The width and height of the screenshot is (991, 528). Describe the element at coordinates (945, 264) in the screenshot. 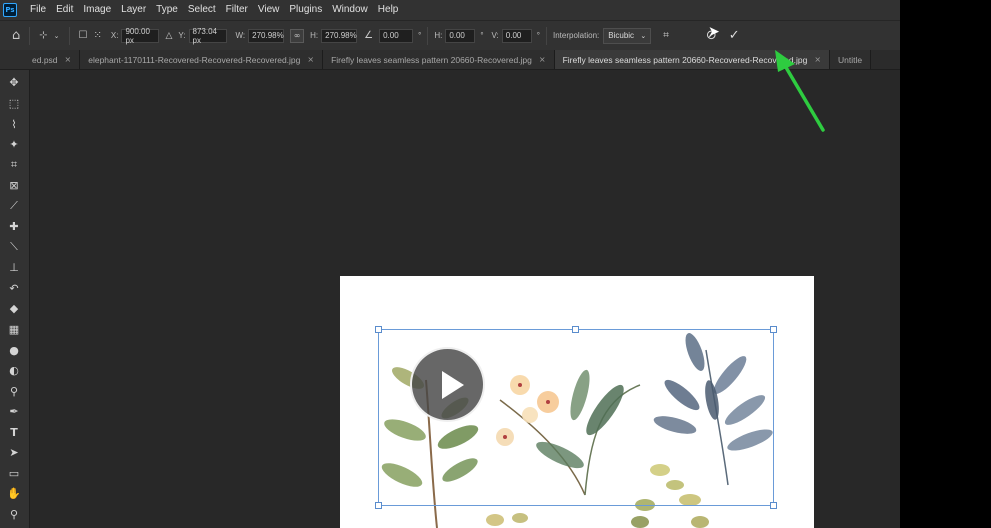

I see `black-letterbox` at that location.